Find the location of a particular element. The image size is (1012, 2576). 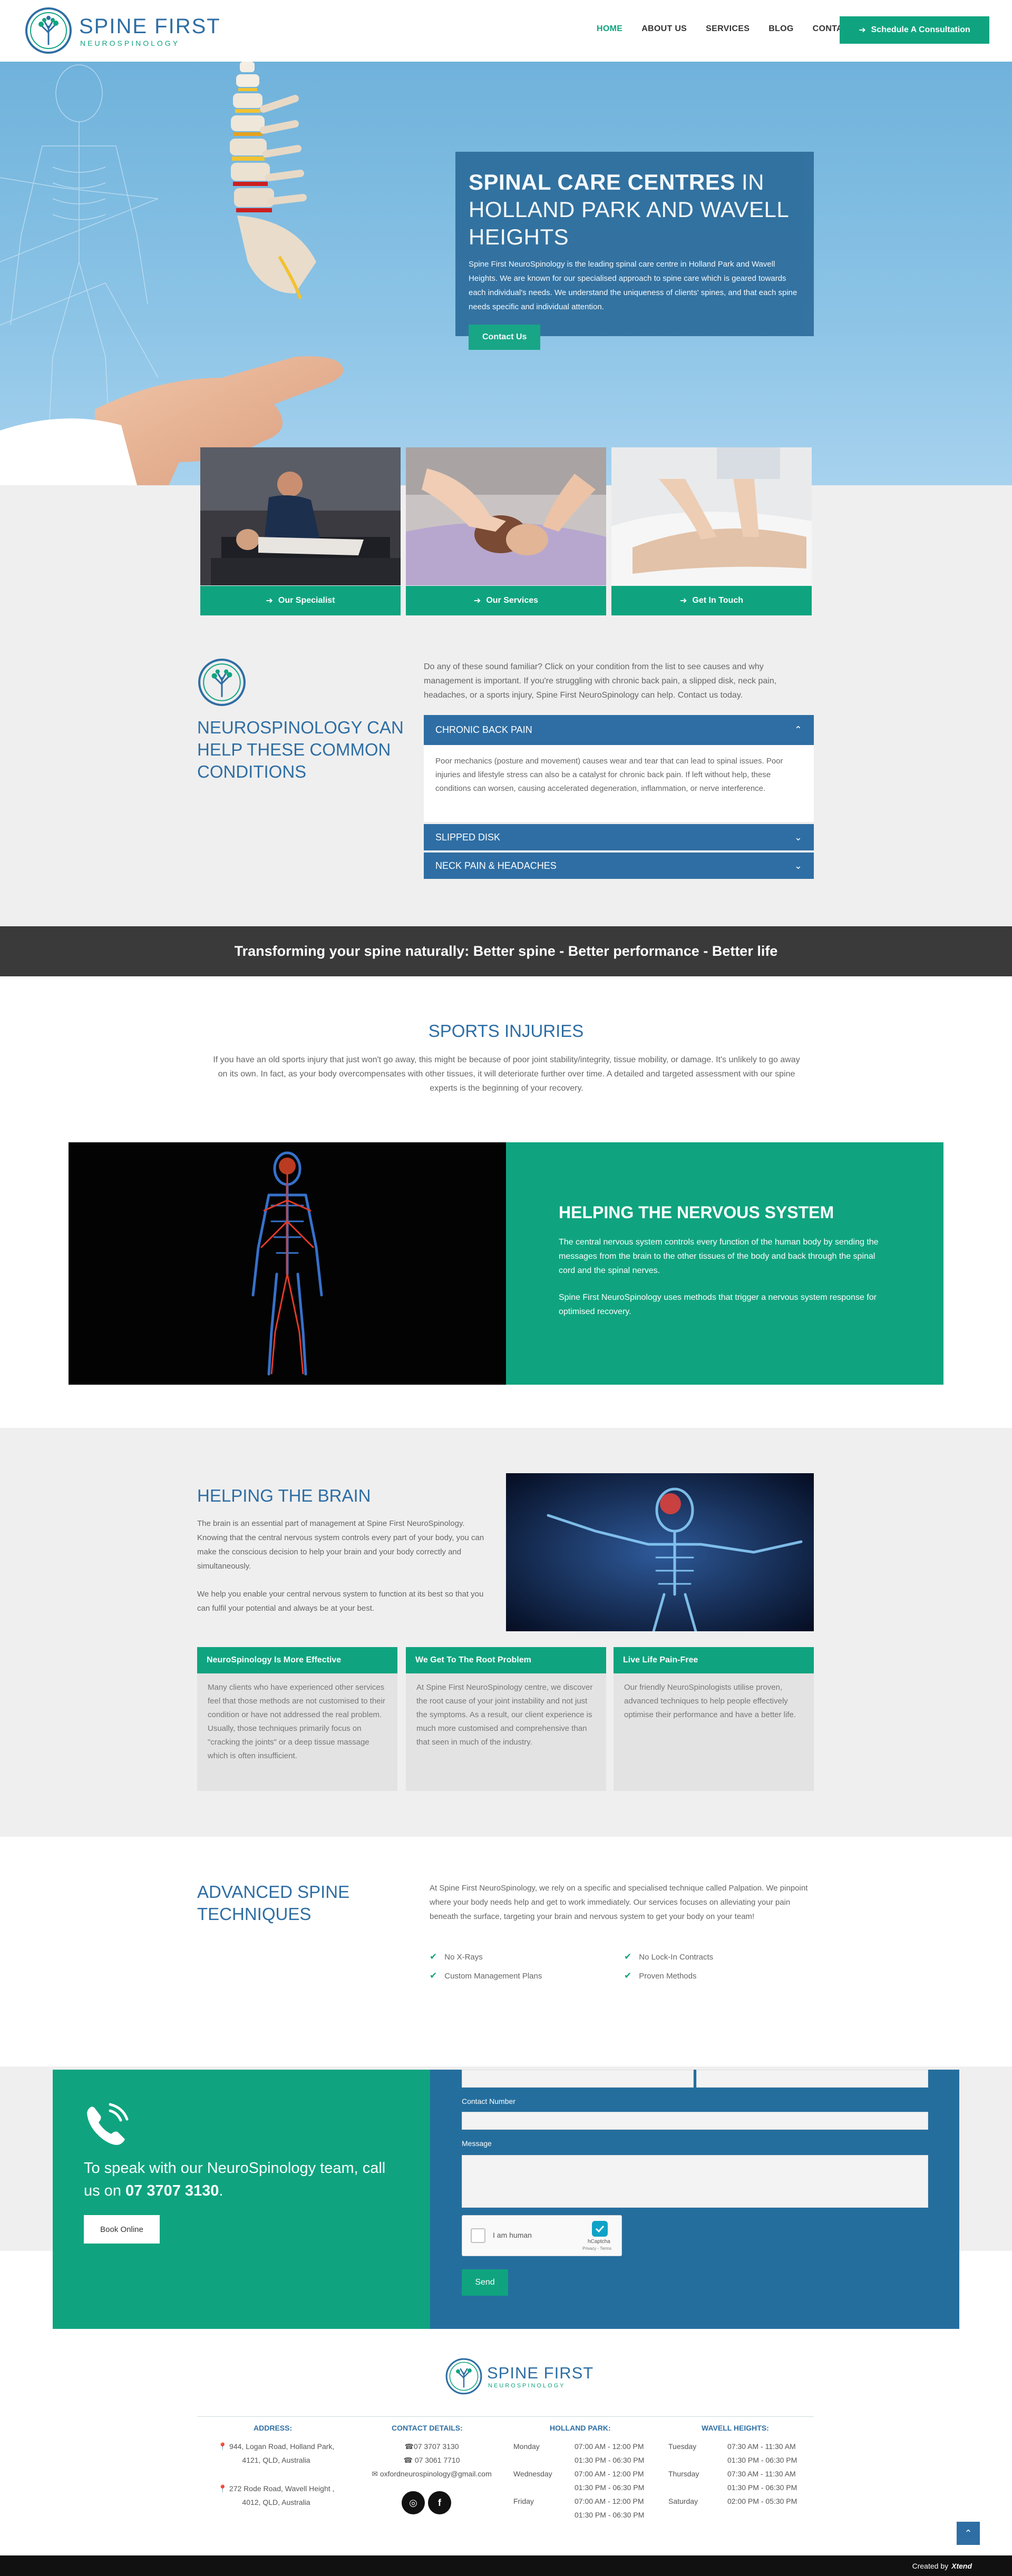

nav-about: ABOUT US is located at coordinates (664, 29).